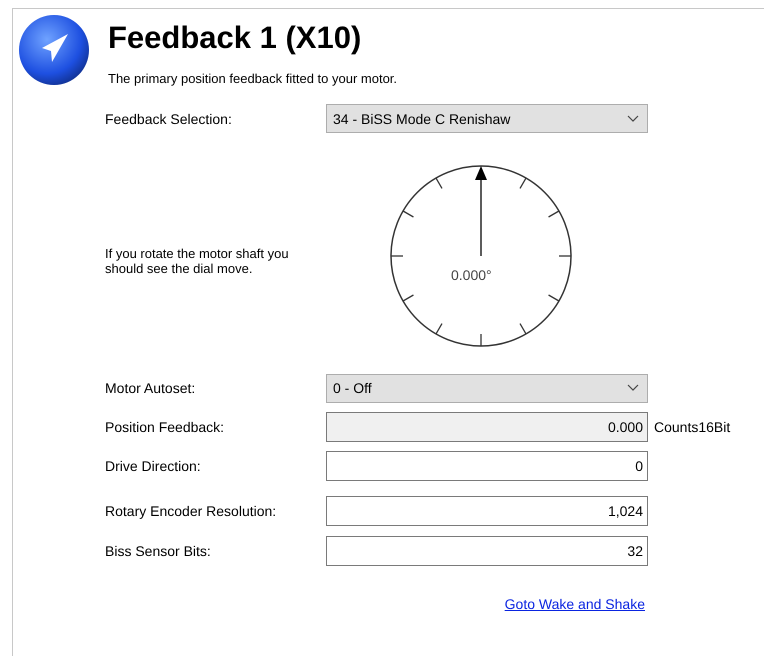 The image size is (764, 656). What do you see at coordinates (487, 511) in the screenshot?
I see `input-field: 1,024` at bounding box center [487, 511].